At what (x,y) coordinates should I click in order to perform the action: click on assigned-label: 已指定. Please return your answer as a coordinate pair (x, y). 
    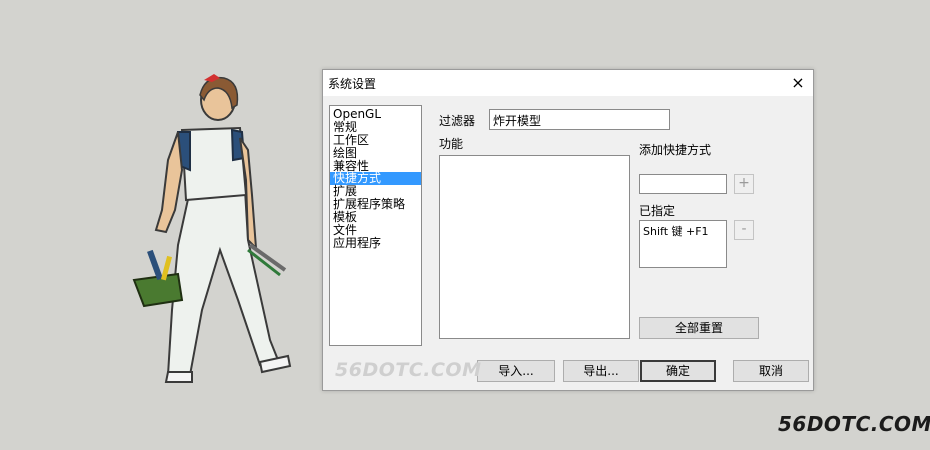
    Looking at the image, I should click on (657, 211).